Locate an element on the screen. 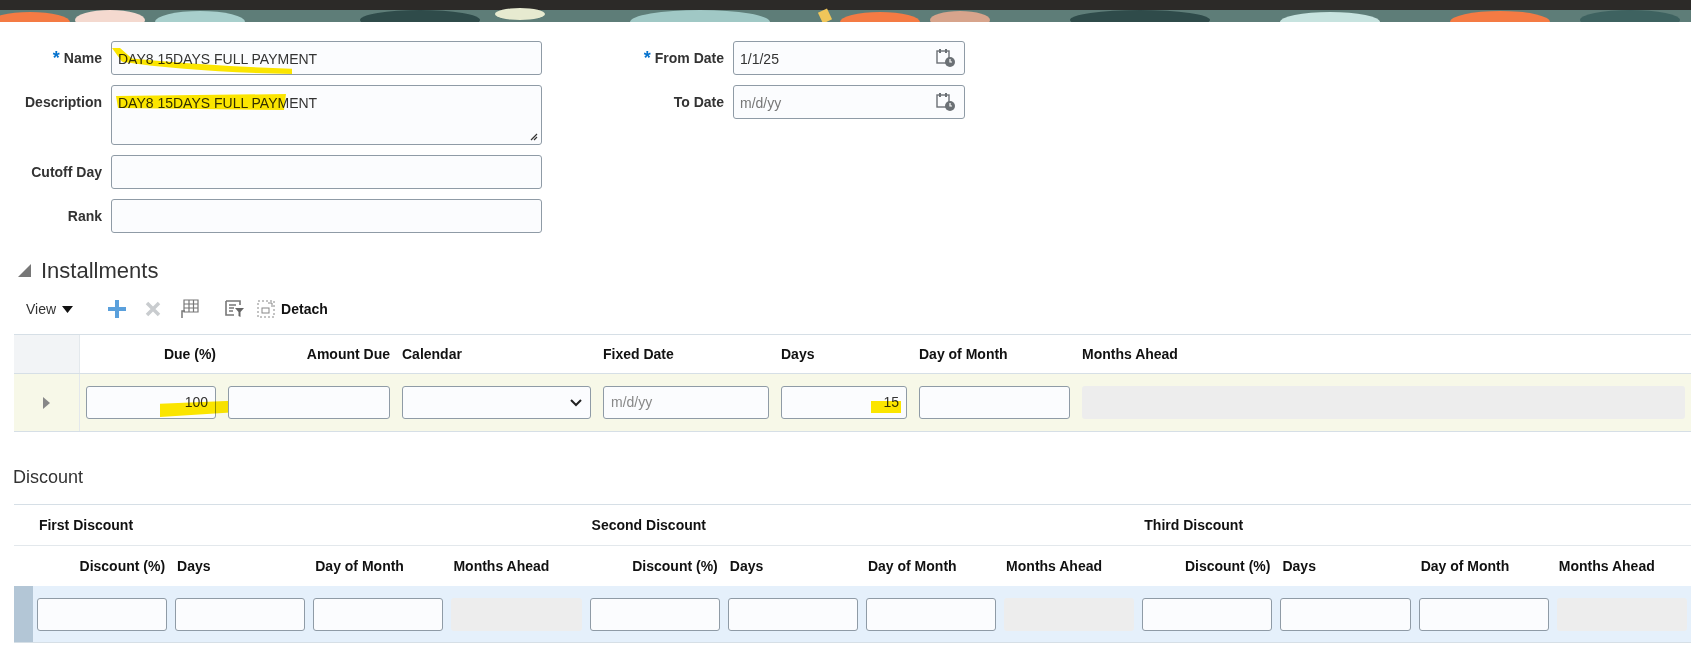  row-indicator-icon is located at coordinates (46, 402).